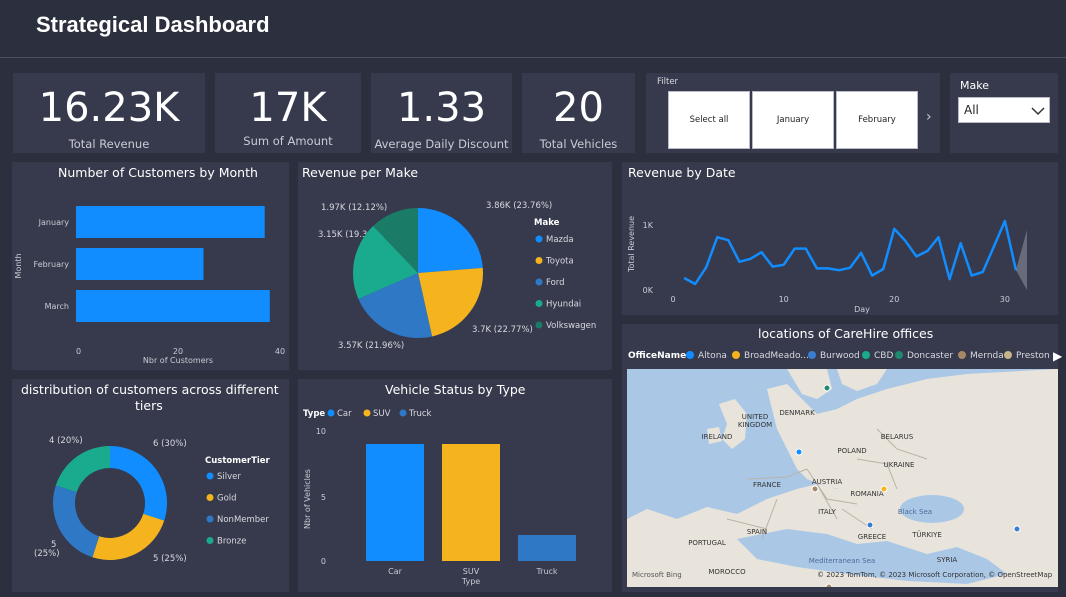 Image resolution: width=1066 pixels, height=597 pixels. Describe the element at coordinates (755, 417) in the screenshot. I see `map-place-label: UNITED` at that location.